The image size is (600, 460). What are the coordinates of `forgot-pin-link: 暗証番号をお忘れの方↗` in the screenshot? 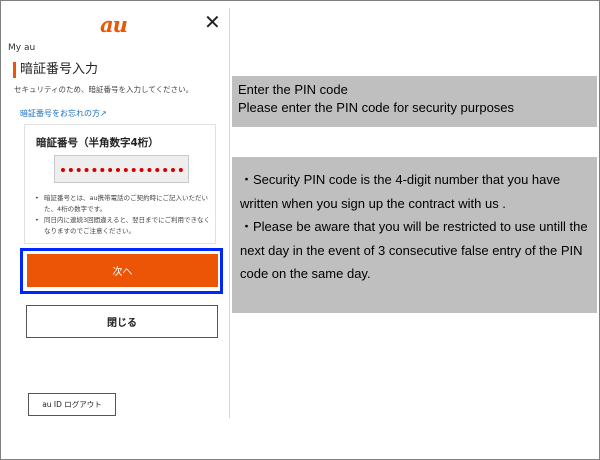 It's located at (63, 113).